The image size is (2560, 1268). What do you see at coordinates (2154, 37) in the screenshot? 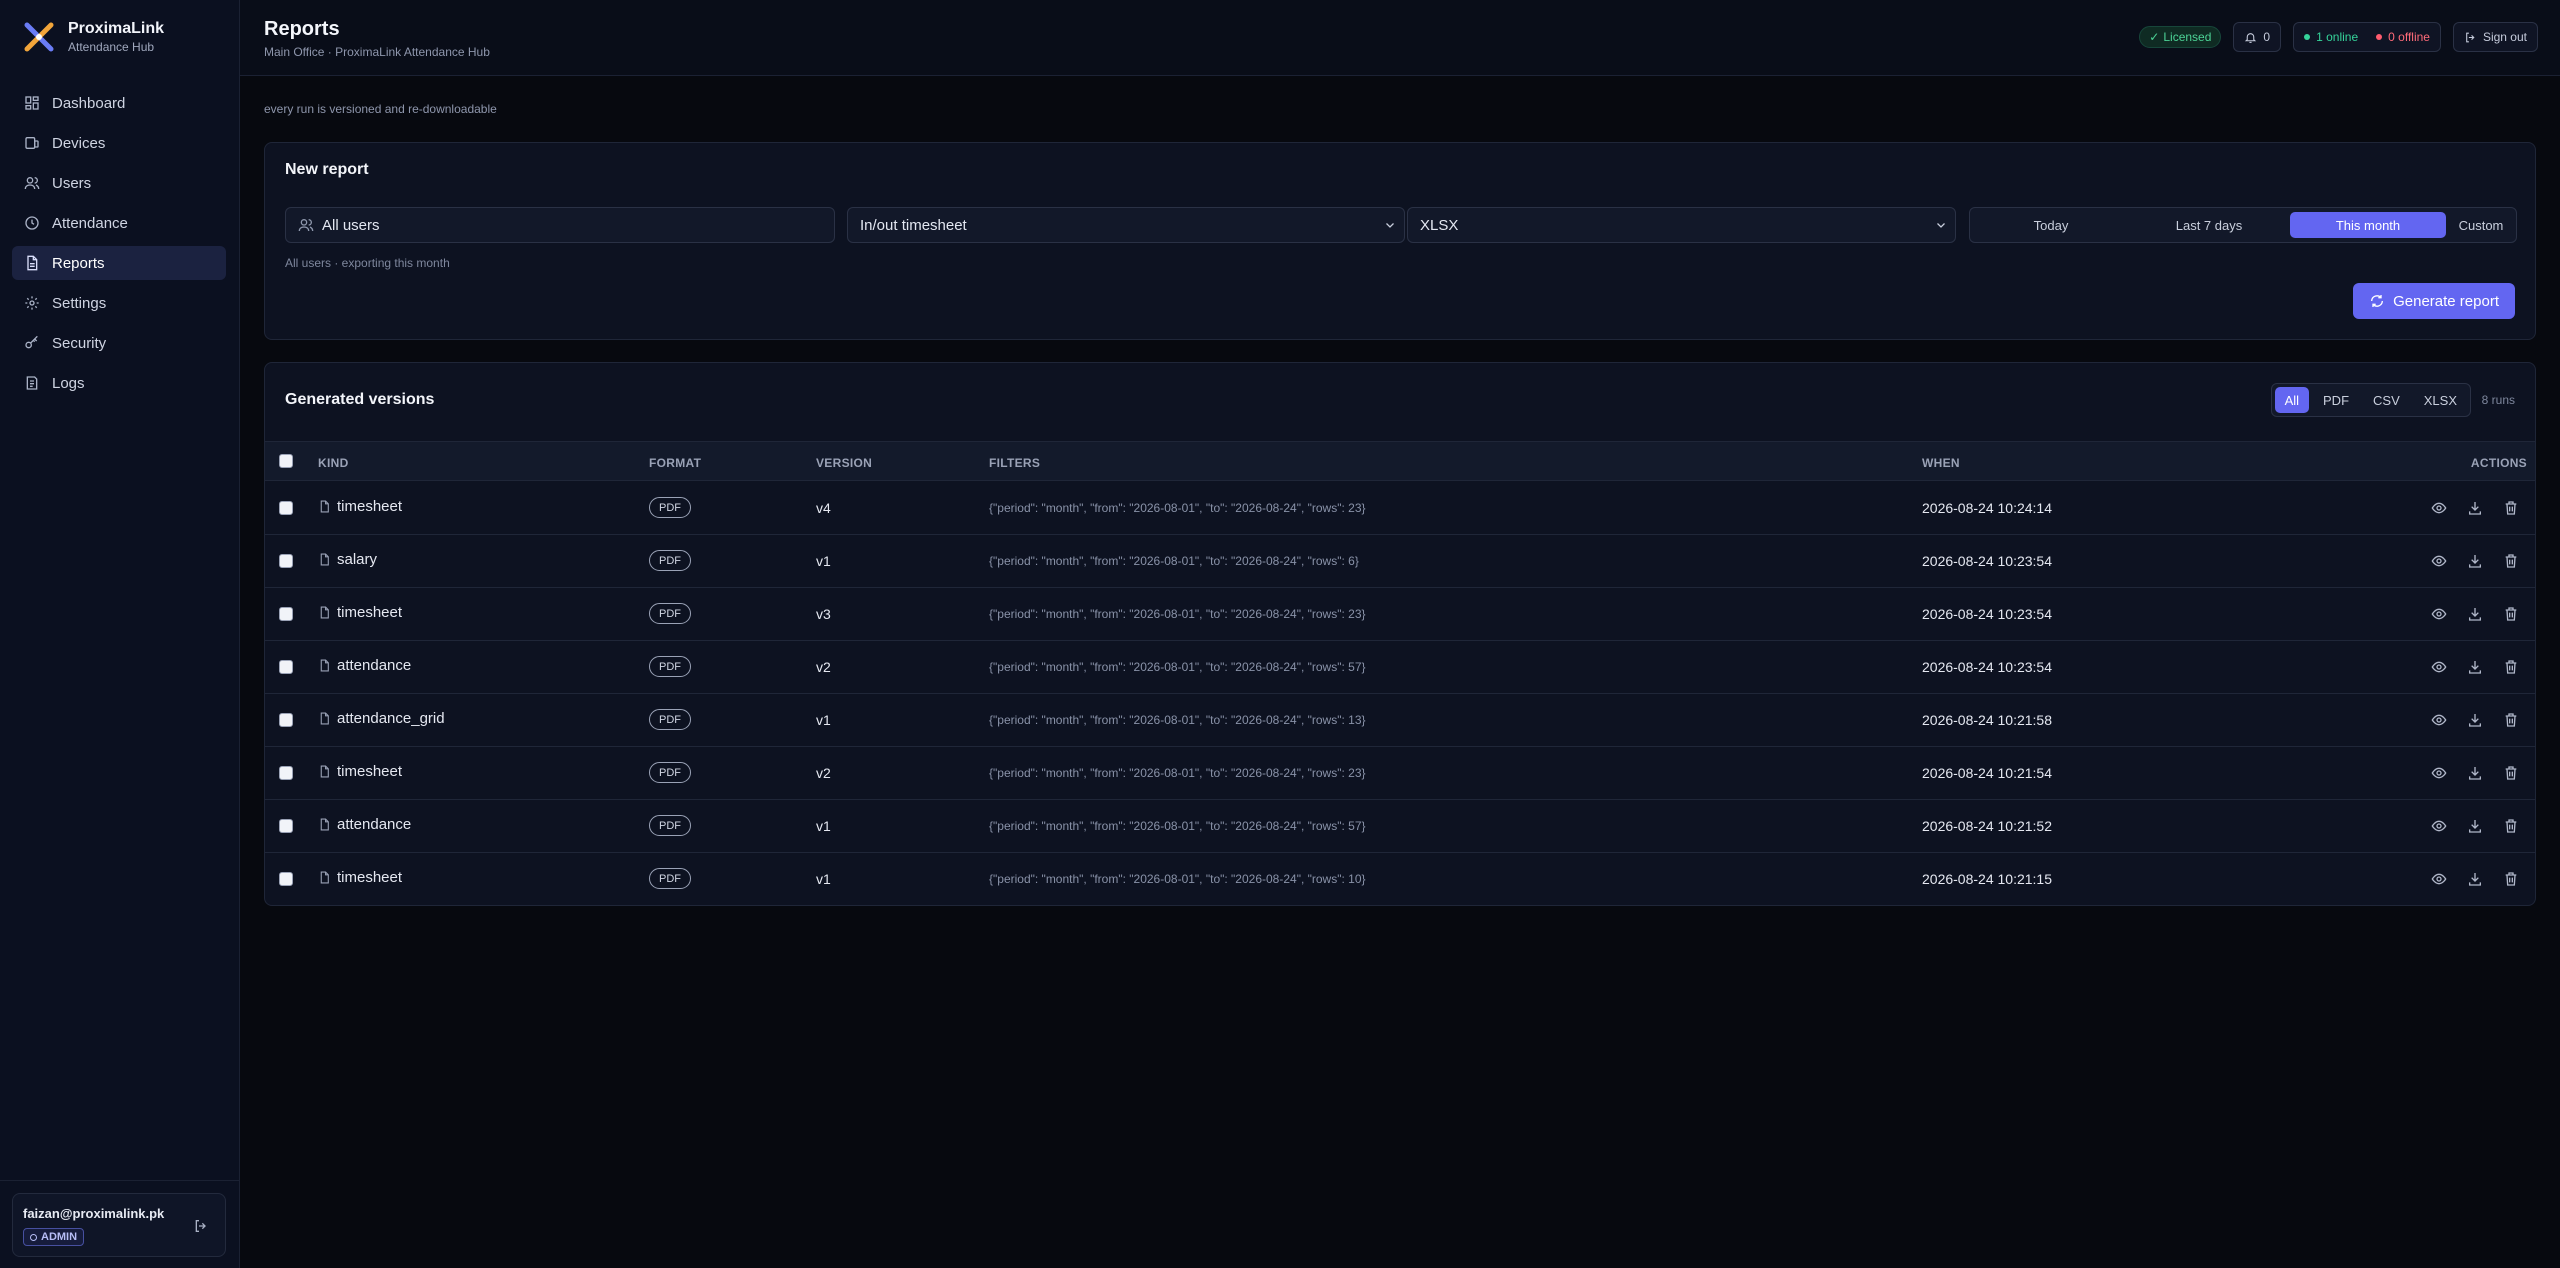
I see `check-icon: ✓` at bounding box center [2154, 37].